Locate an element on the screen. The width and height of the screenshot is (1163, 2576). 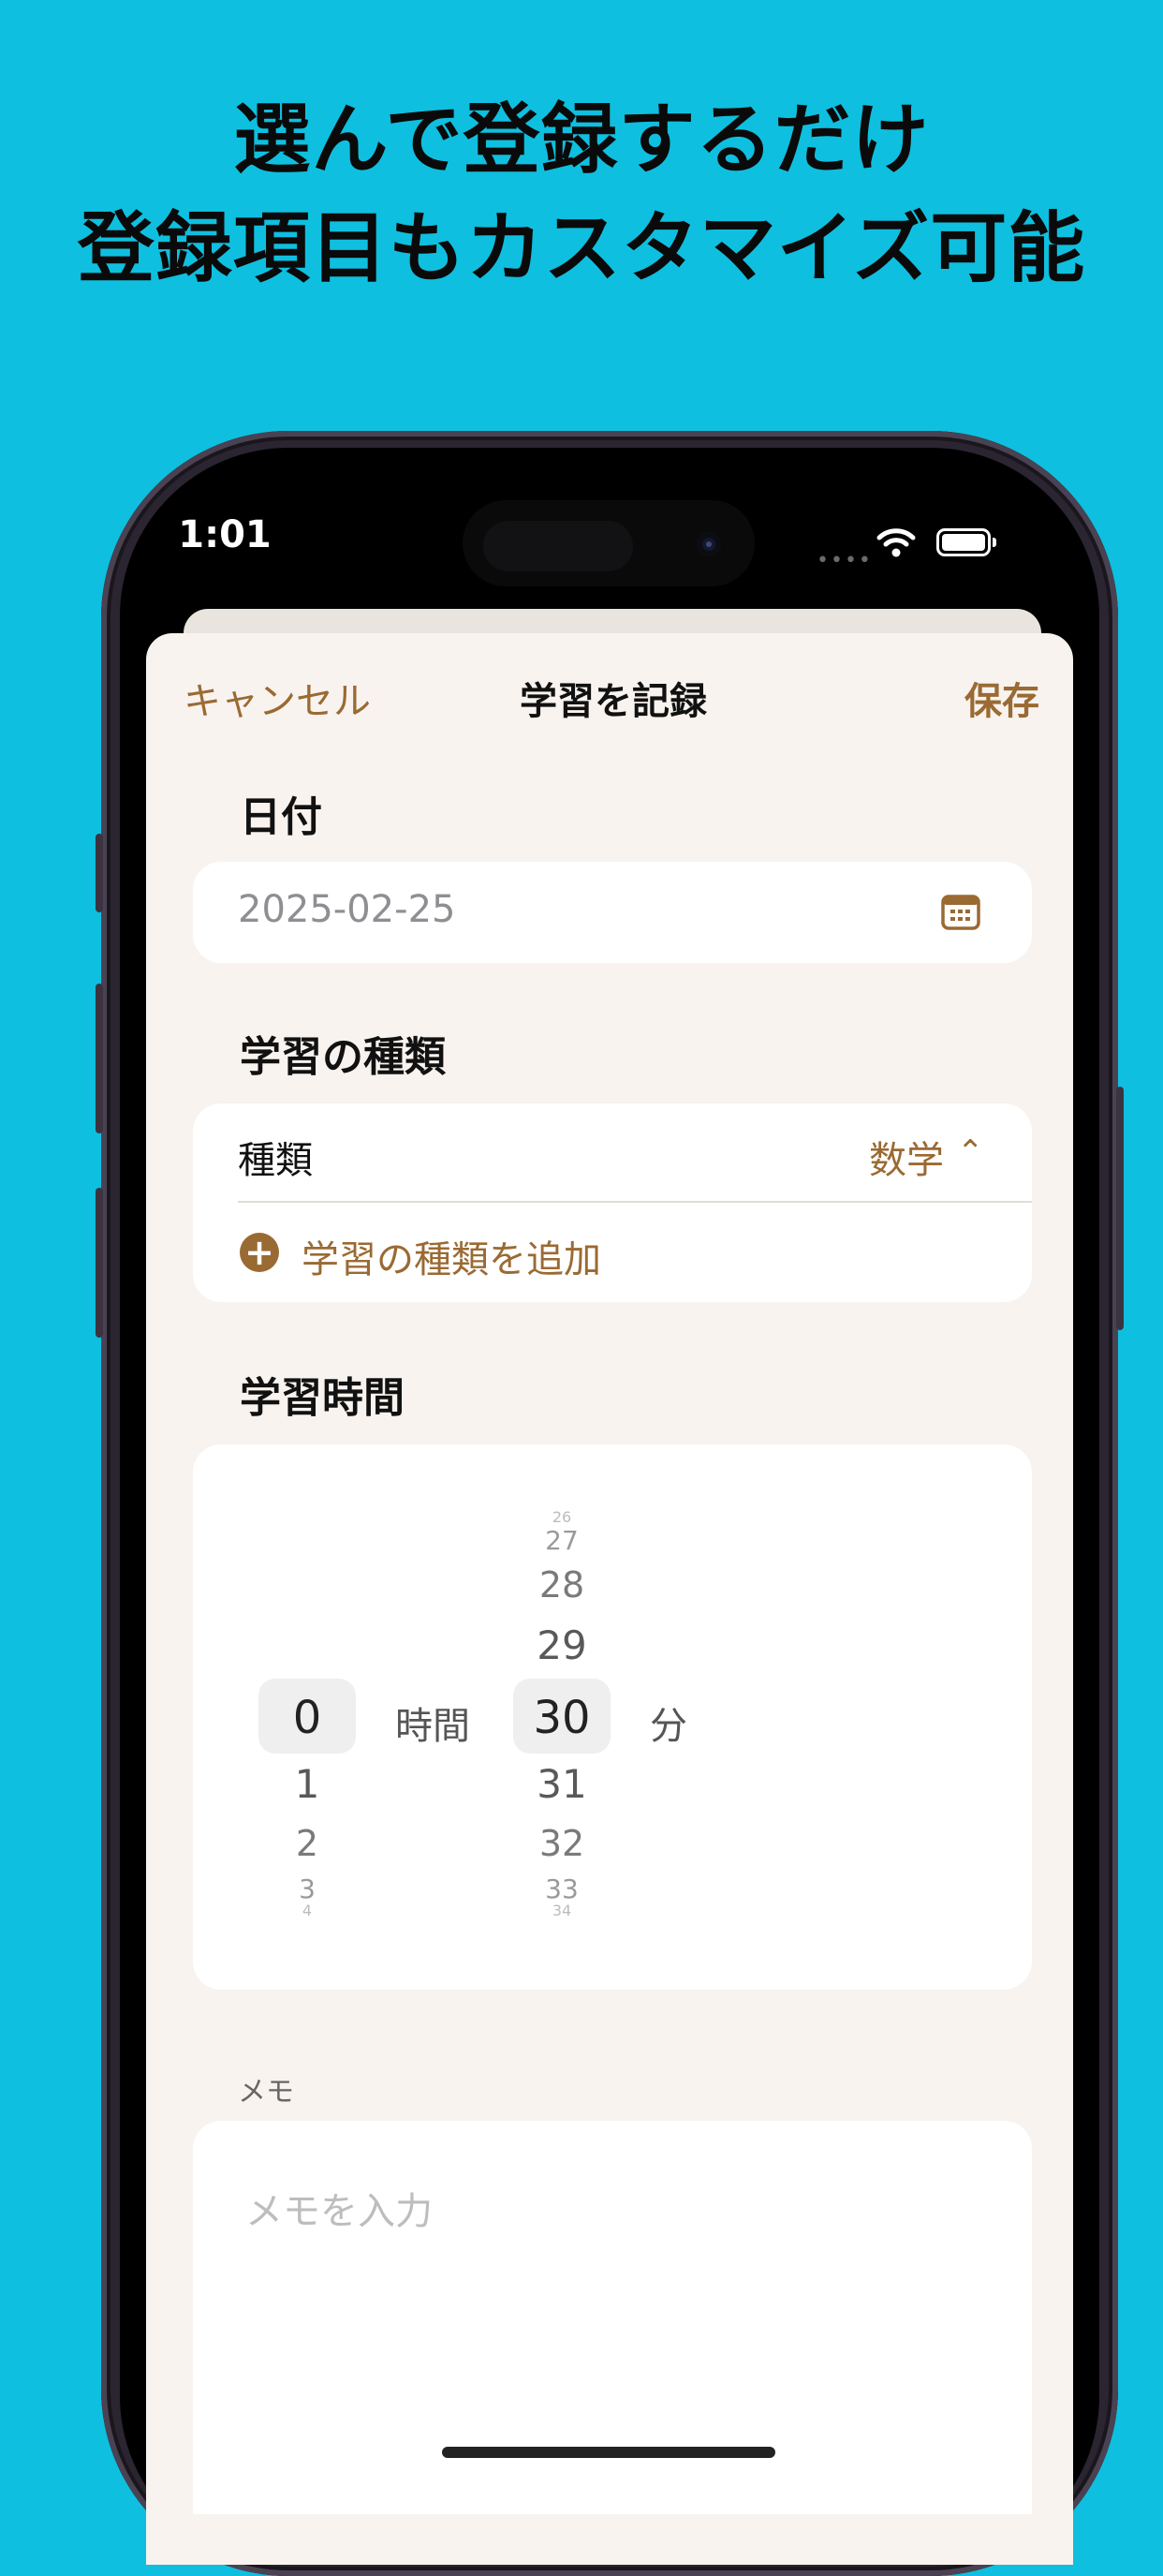
status-time: 1:01 is located at coordinates (225, 534).